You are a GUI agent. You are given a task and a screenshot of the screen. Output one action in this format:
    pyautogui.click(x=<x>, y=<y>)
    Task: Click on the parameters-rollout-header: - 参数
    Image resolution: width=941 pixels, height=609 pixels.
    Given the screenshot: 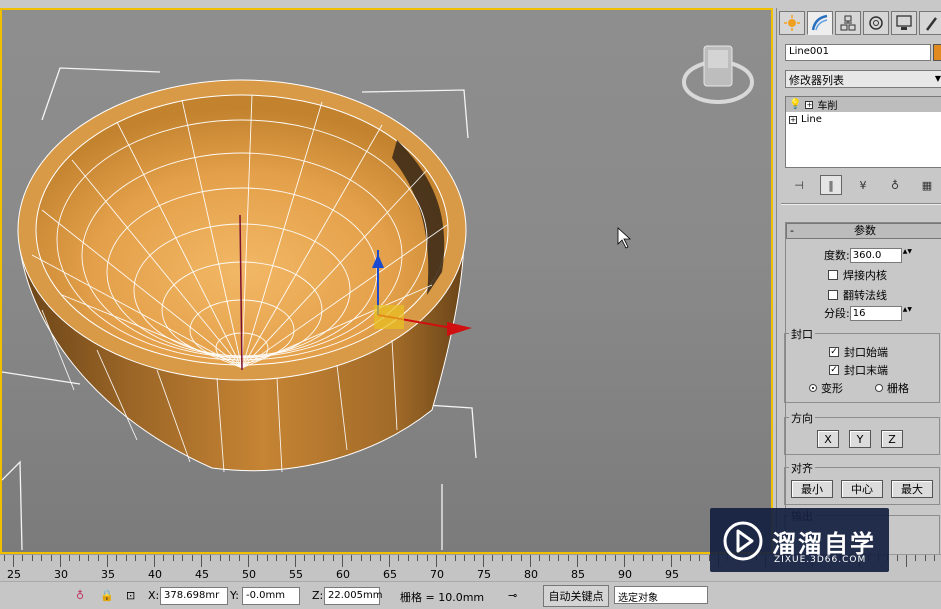 What is the action you would take?
    pyautogui.click(x=863, y=231)
    